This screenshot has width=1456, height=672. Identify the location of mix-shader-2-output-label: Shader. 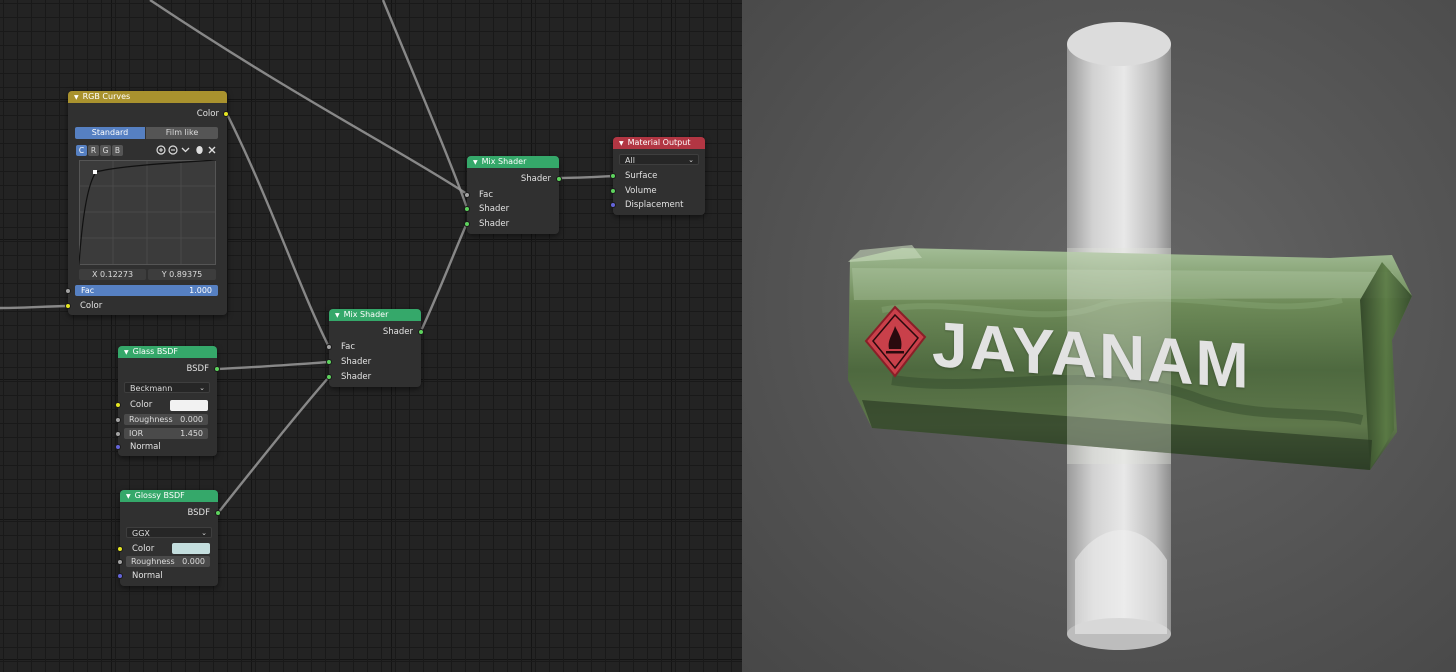
(535, 179).